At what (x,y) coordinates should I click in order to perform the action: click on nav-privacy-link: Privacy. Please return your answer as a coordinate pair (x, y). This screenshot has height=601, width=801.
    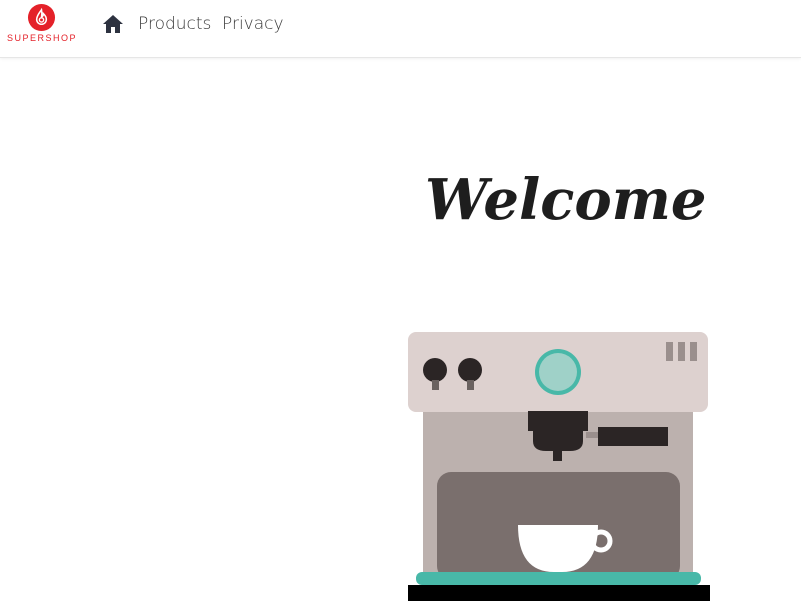
    Looking at the image, I should click on (253, 24).